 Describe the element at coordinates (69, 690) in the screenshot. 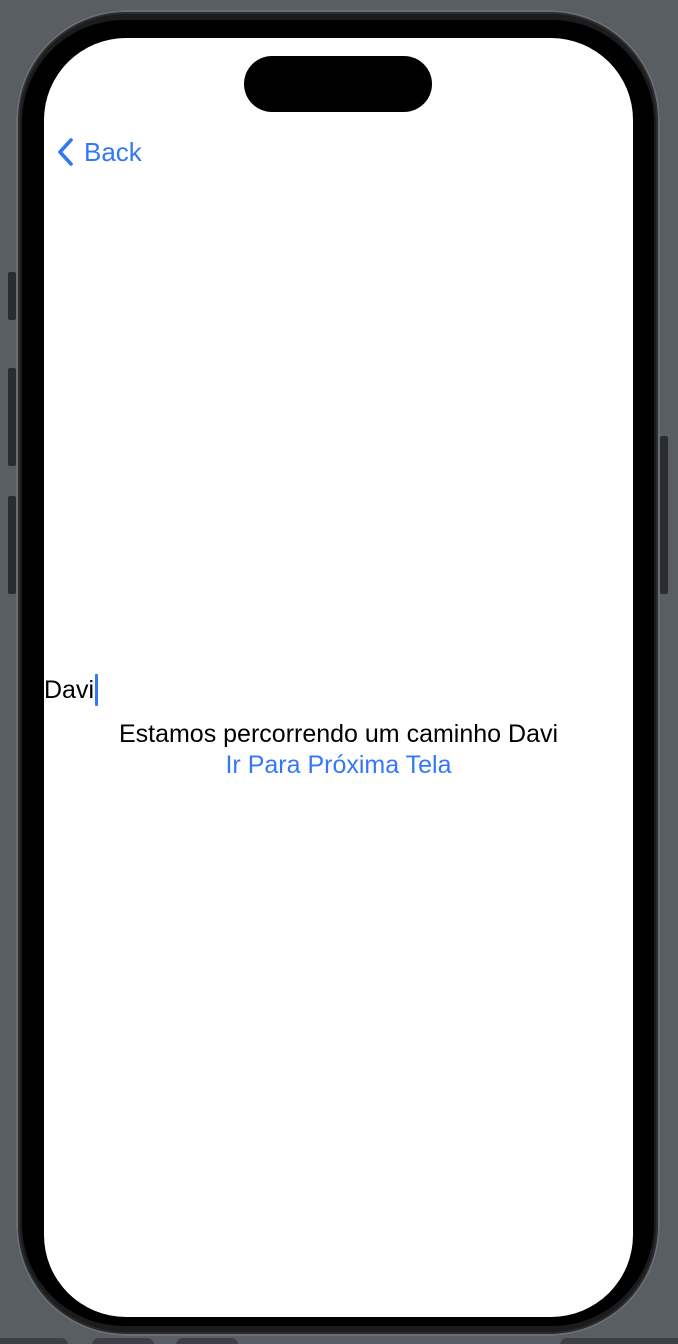

I see `name-input-value: Davi` at that location.